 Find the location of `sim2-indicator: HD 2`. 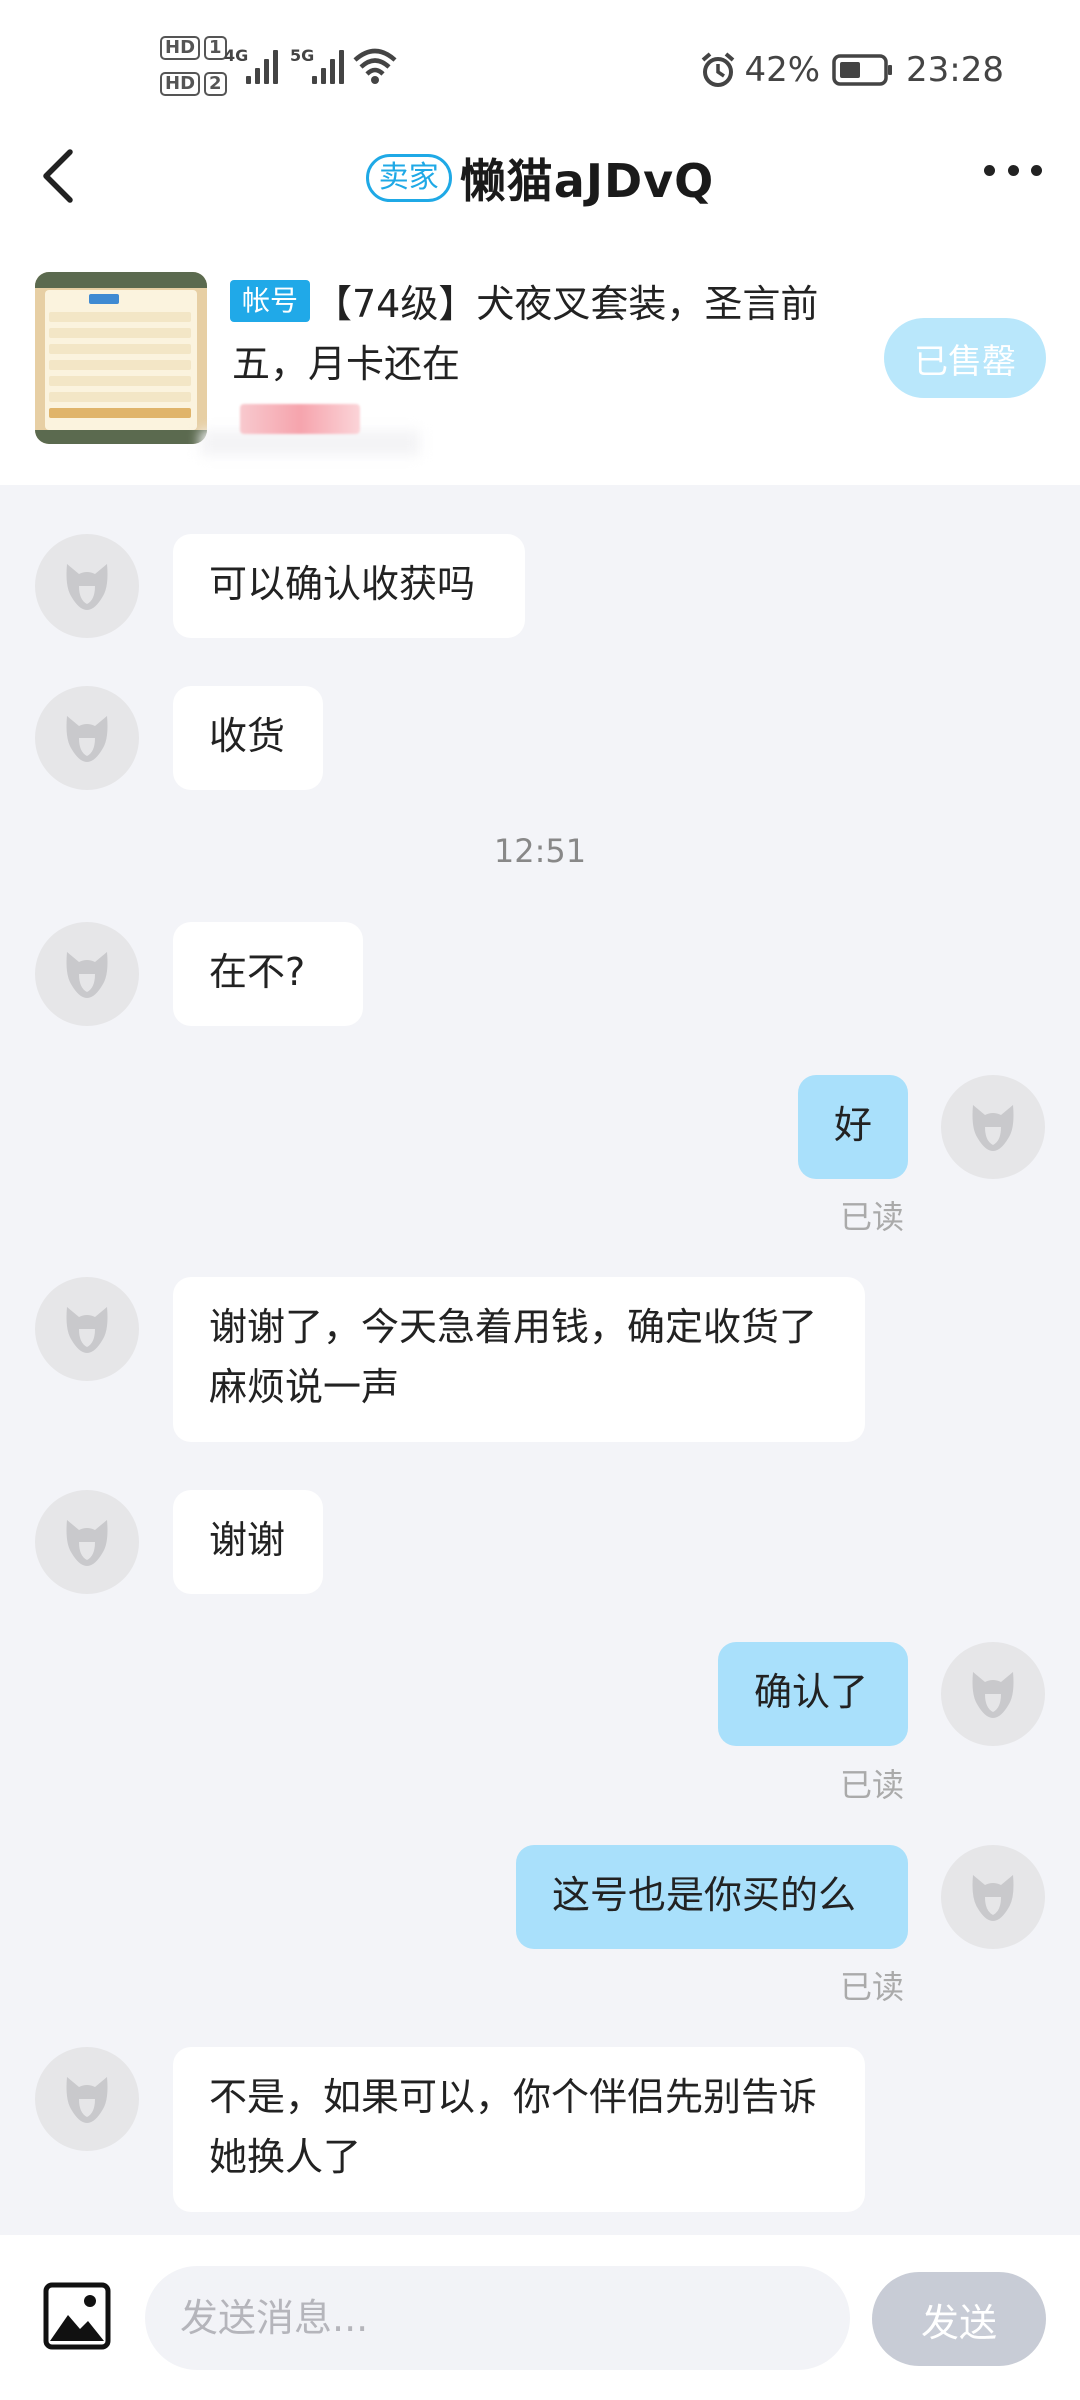

sim2-indicator: HD 2 is located at coordinates (195, 84).